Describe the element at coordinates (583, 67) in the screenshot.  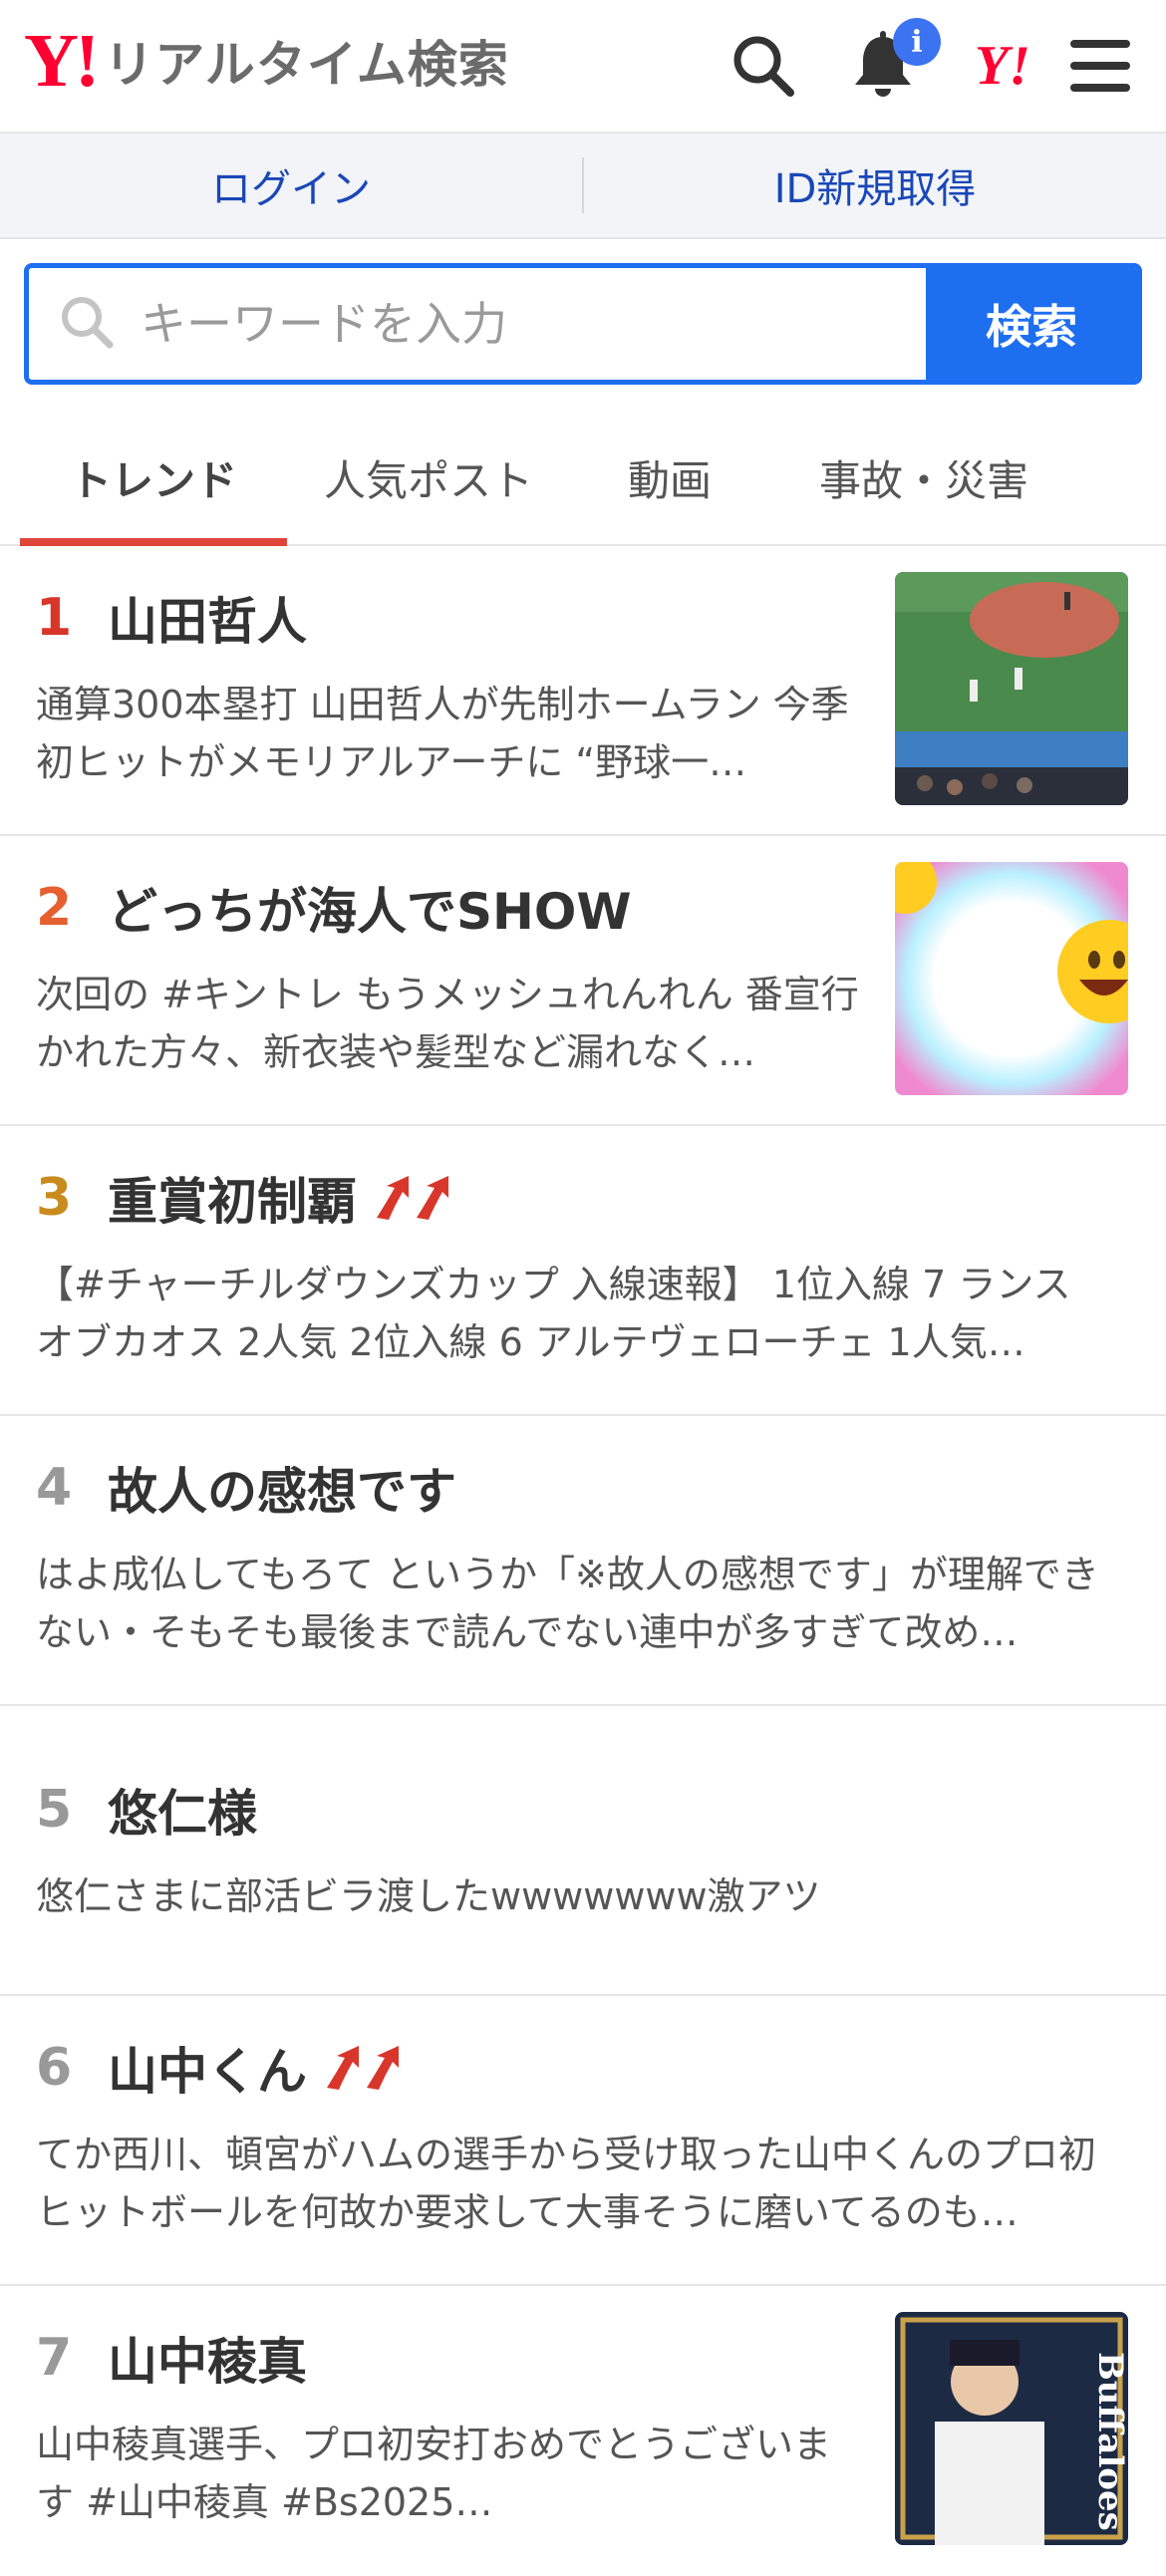
I see `app-header: Y! リアルタイム検索 i Y!` at that location.